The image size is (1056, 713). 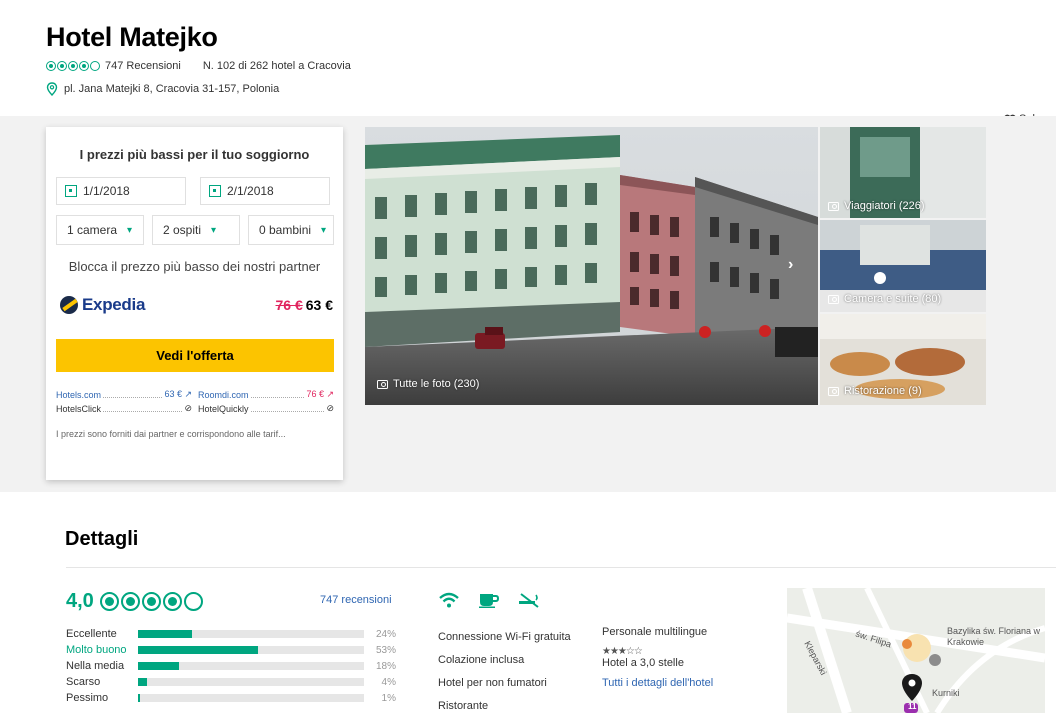 I want to click on next-photo-arrow: ›, so click(x=790, y=265).